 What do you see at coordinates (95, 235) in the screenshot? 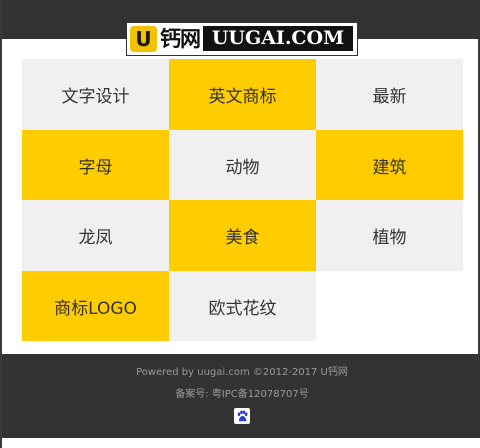
I see `category-dragon-phoenix: 龙凤` at bounding box center [95, 235].